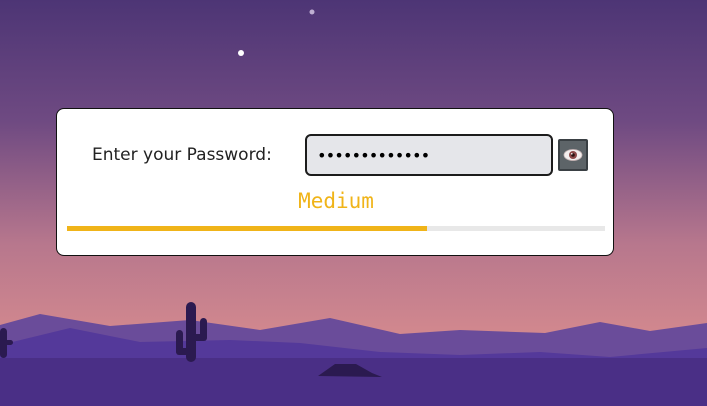 The height and width of the screenshot is (406, 707). Describe the element at coordinates (247, 228) in the screenshot. I see `strength-meter-fill` at that location.